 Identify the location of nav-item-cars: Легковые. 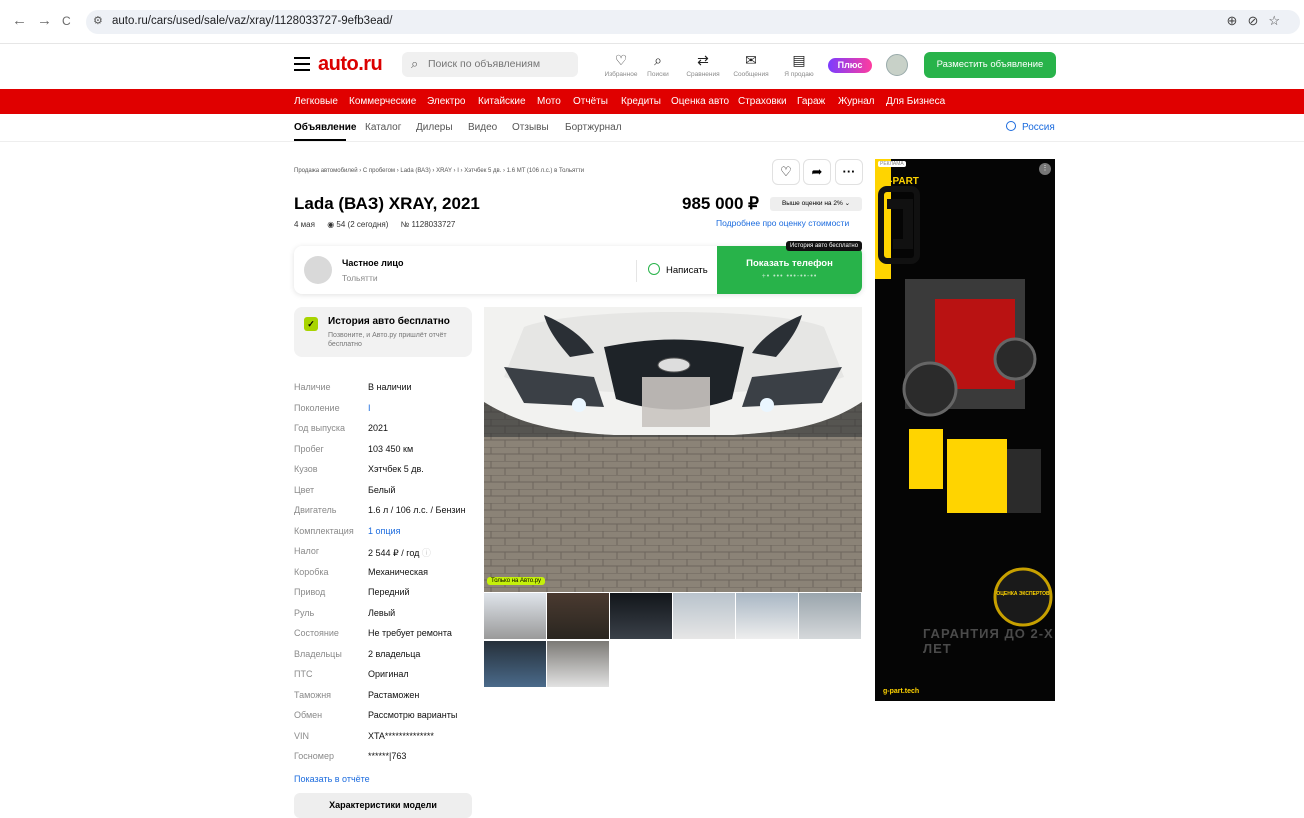
(316, 101).